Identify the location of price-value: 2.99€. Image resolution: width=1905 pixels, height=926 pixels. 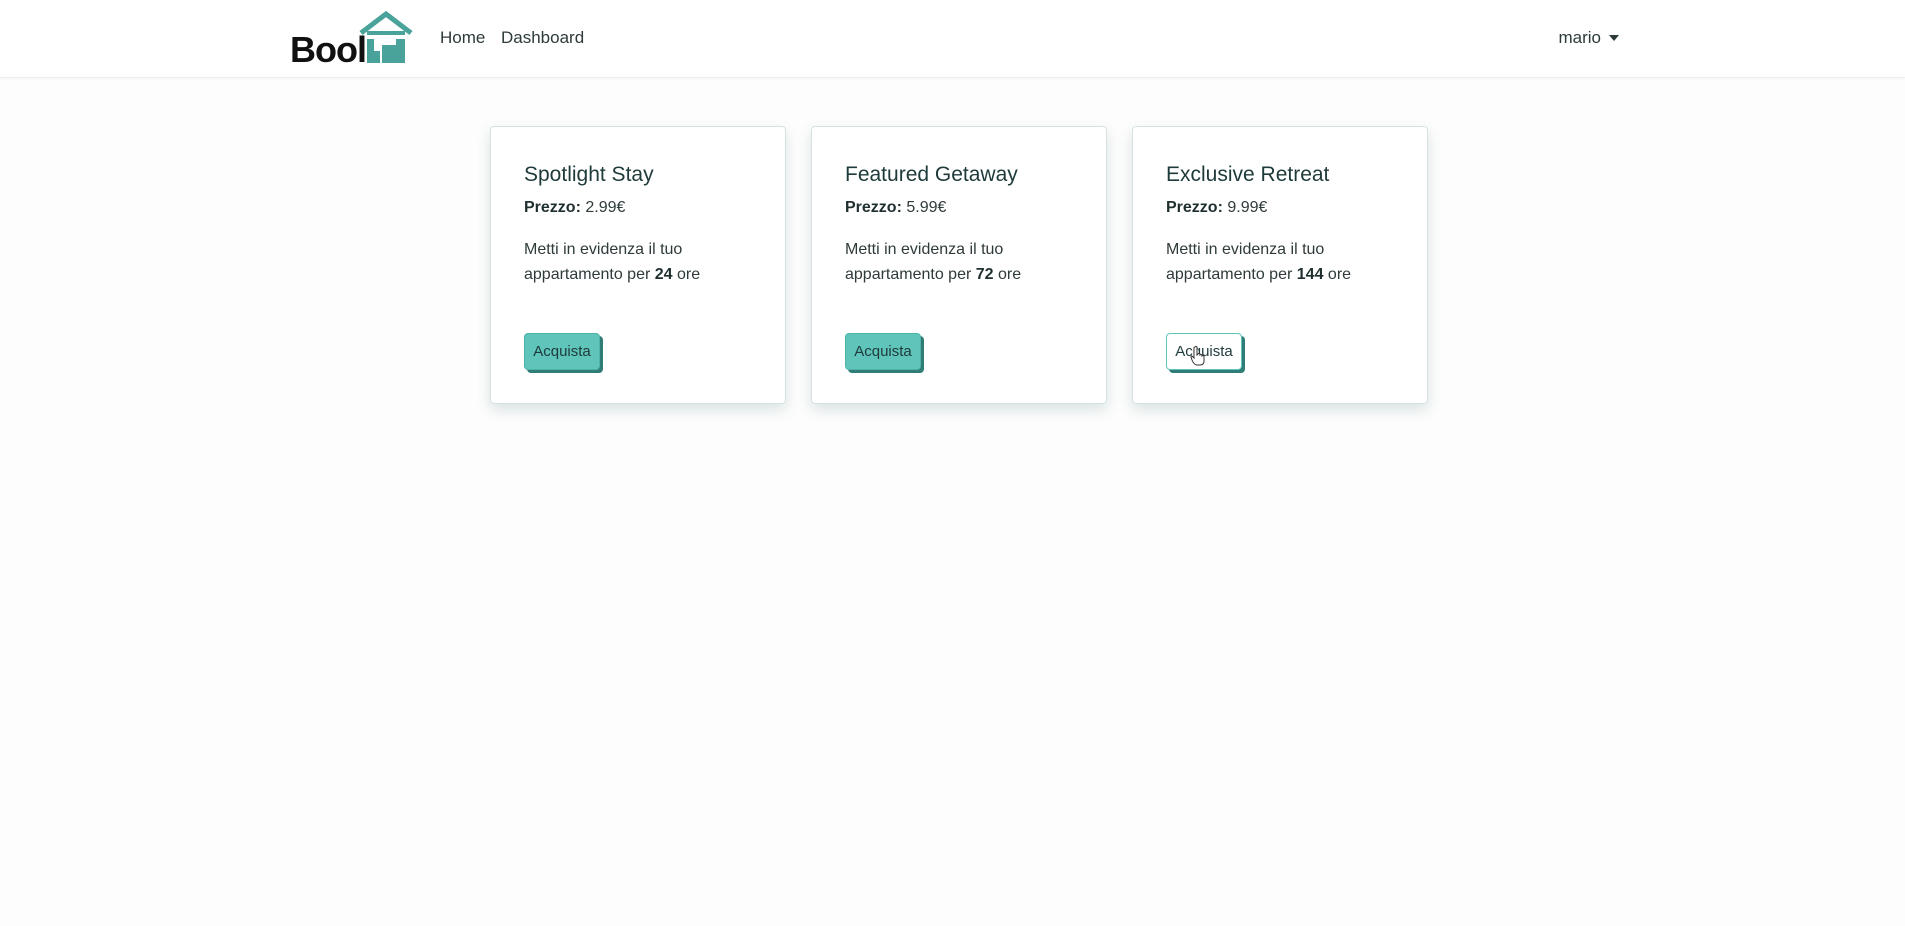
(605, 207).